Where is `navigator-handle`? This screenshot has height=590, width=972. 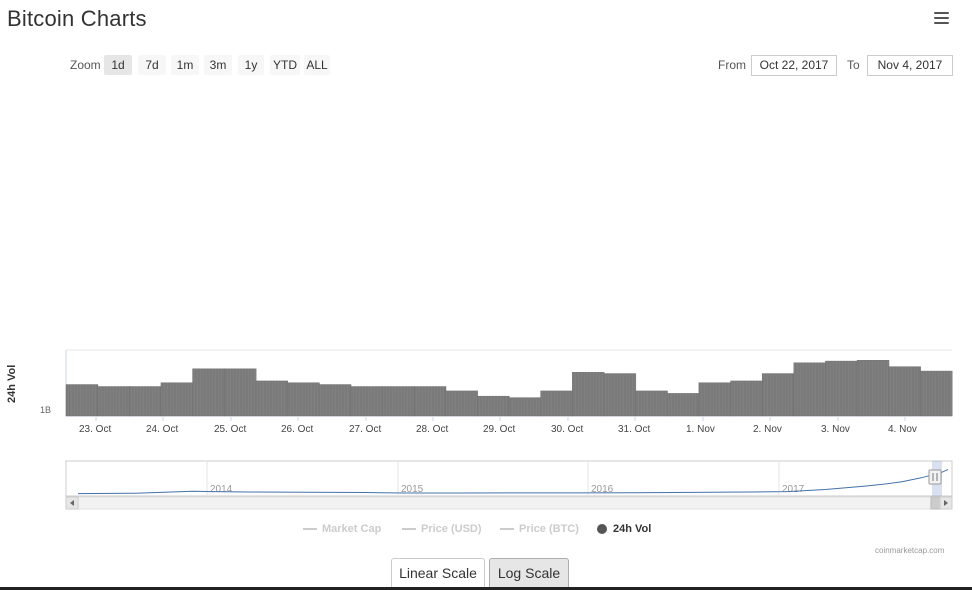 navigator-handle is located at coordinates (935, 477).